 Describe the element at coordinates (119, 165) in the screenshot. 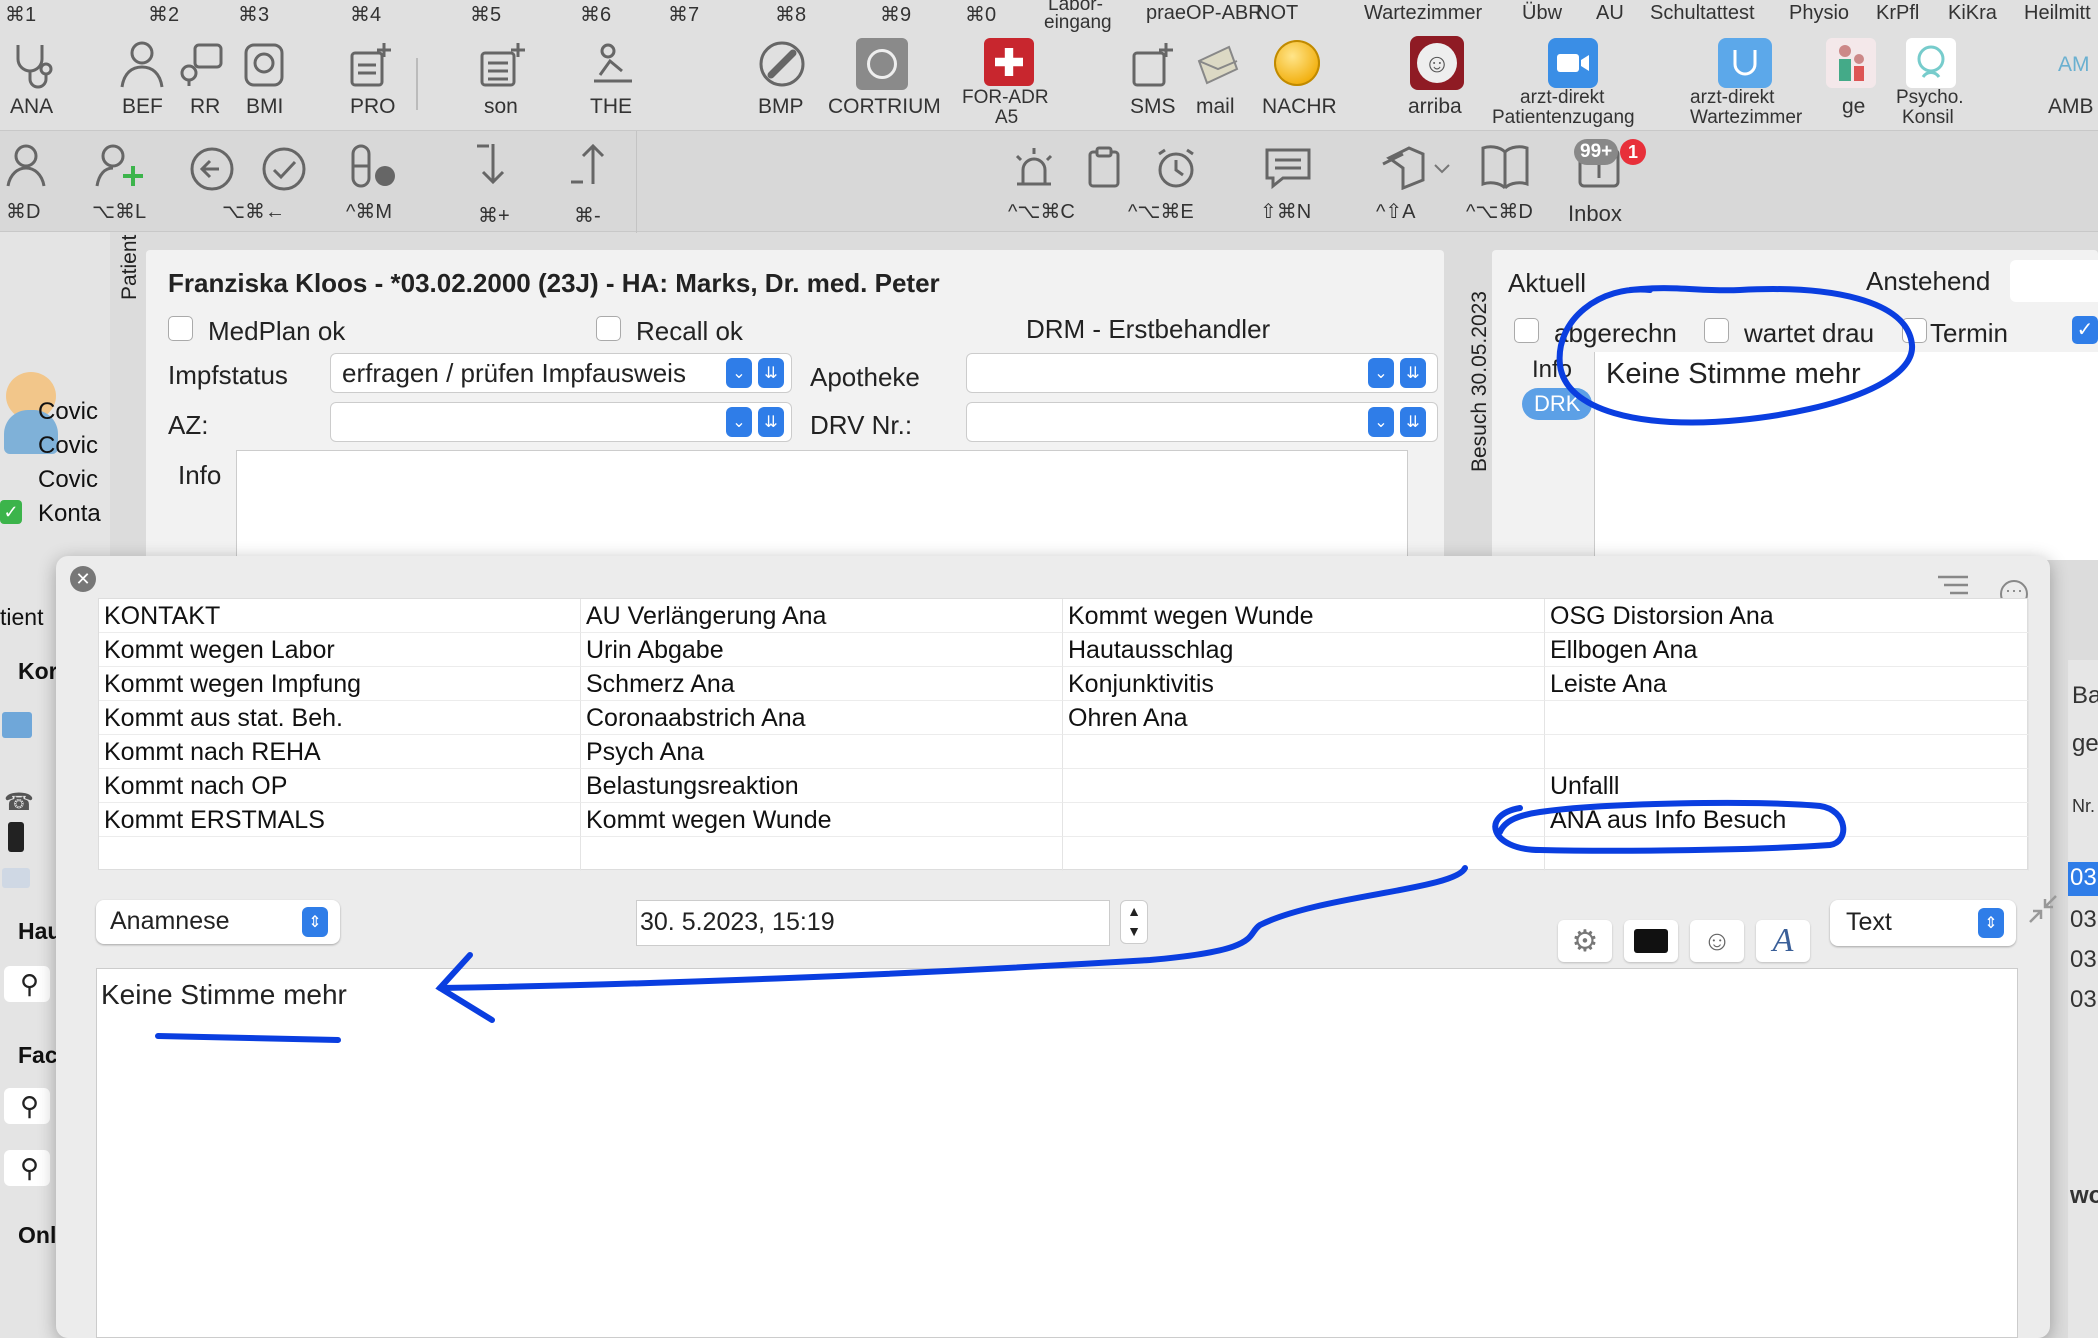

I see `person-add-icon` at that location.